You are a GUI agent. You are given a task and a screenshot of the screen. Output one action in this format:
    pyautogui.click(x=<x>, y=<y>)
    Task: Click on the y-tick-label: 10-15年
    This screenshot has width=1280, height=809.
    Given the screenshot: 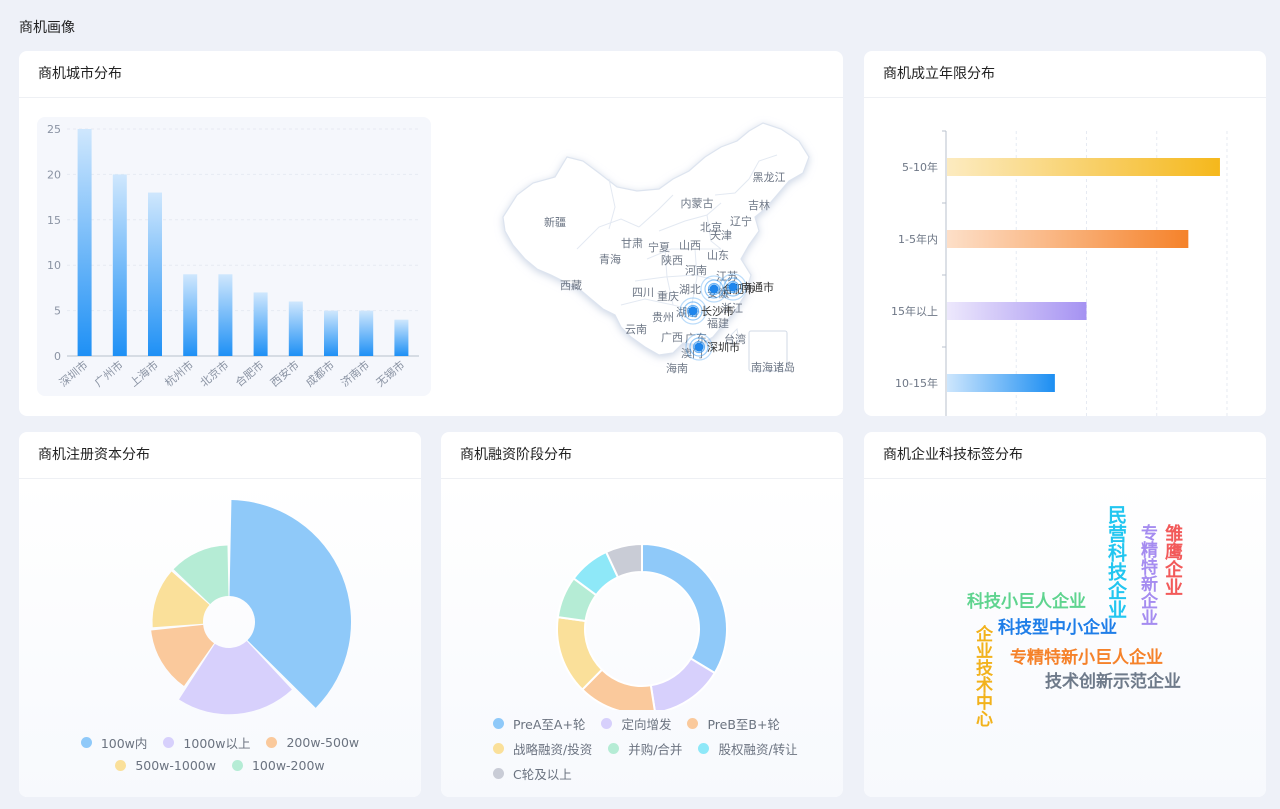 What is the action you would take?
    pyautogui.click(x=916, y=383)
    